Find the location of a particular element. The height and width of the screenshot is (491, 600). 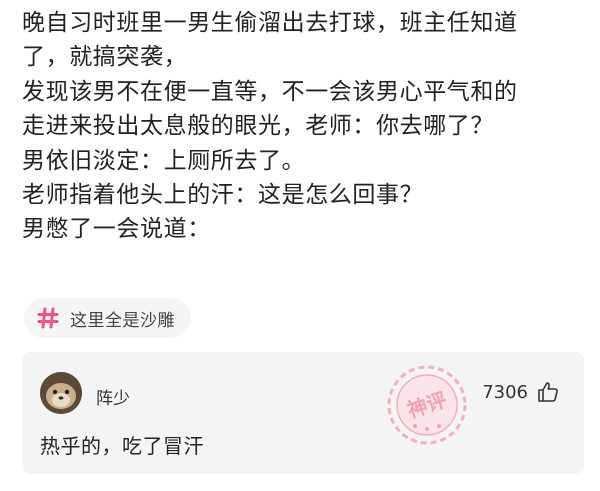

thumbs-up-icon is located at coordinates (548, 392).